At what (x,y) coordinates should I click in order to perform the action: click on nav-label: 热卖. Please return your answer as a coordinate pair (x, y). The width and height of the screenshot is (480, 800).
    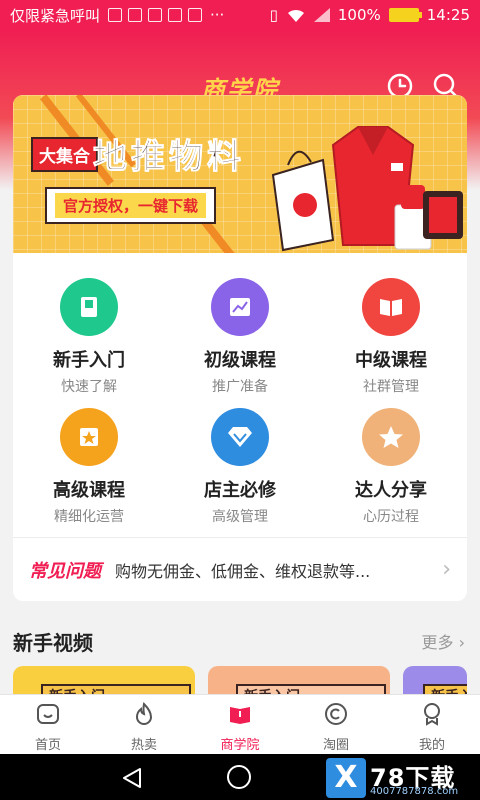
    Looking at the image, I should click on (143, 745).